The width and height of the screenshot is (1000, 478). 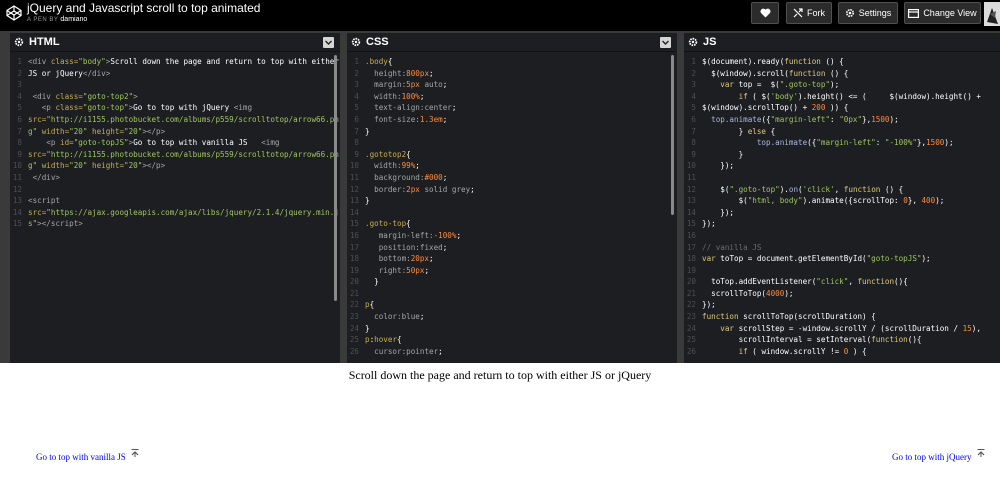 I want to click on code-line: 4 <div class="goto-top2">, so click(x=175, y=97).